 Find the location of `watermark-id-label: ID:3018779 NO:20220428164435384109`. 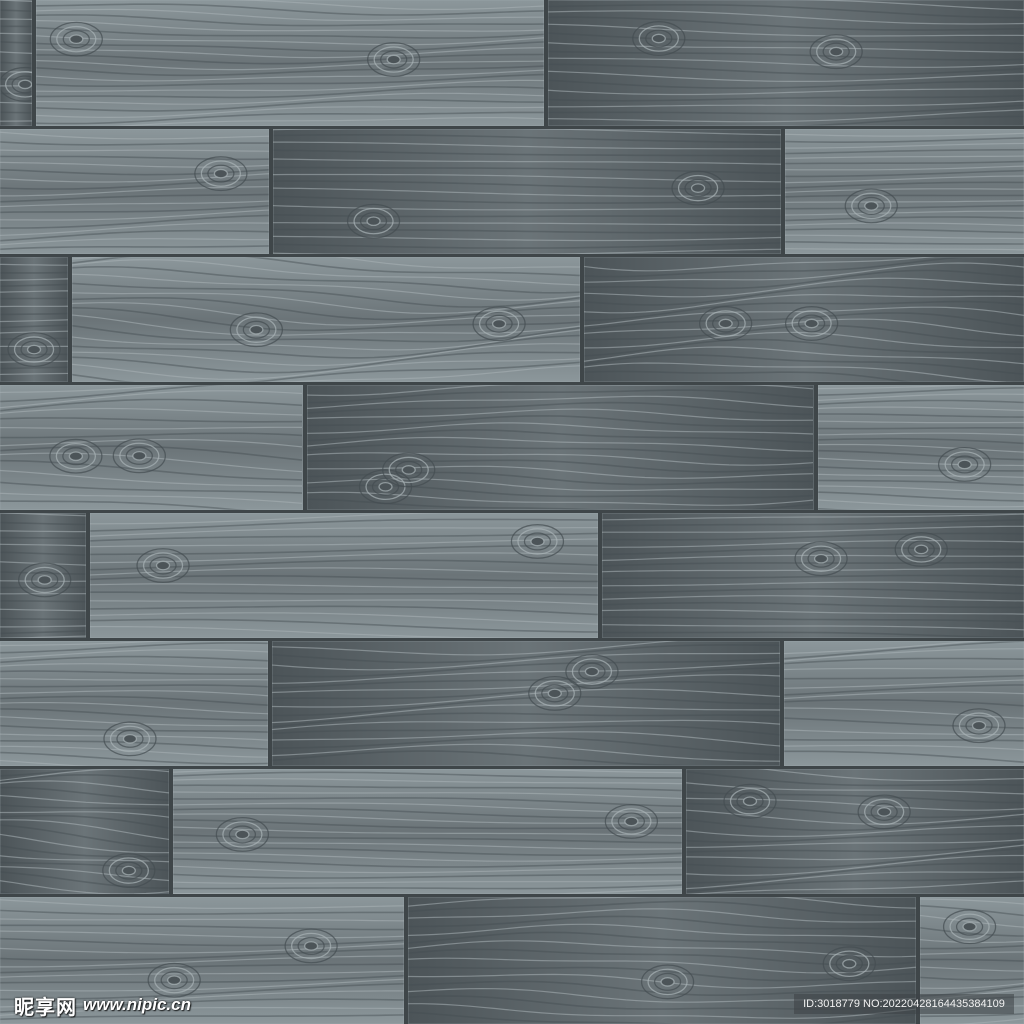

watermark-id-label: ID:3018779 NO:20220428164435384109 is located at coordinates (904, 1004).